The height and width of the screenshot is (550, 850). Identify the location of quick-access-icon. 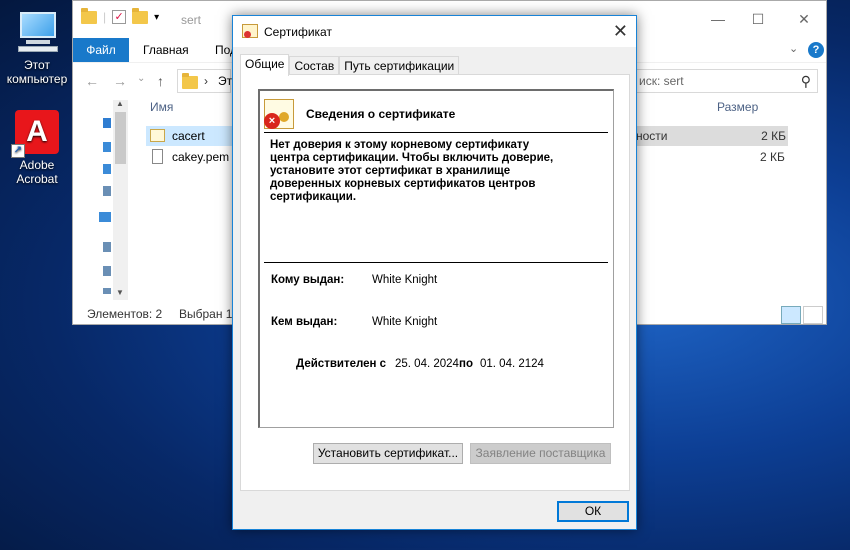
(107, 123).